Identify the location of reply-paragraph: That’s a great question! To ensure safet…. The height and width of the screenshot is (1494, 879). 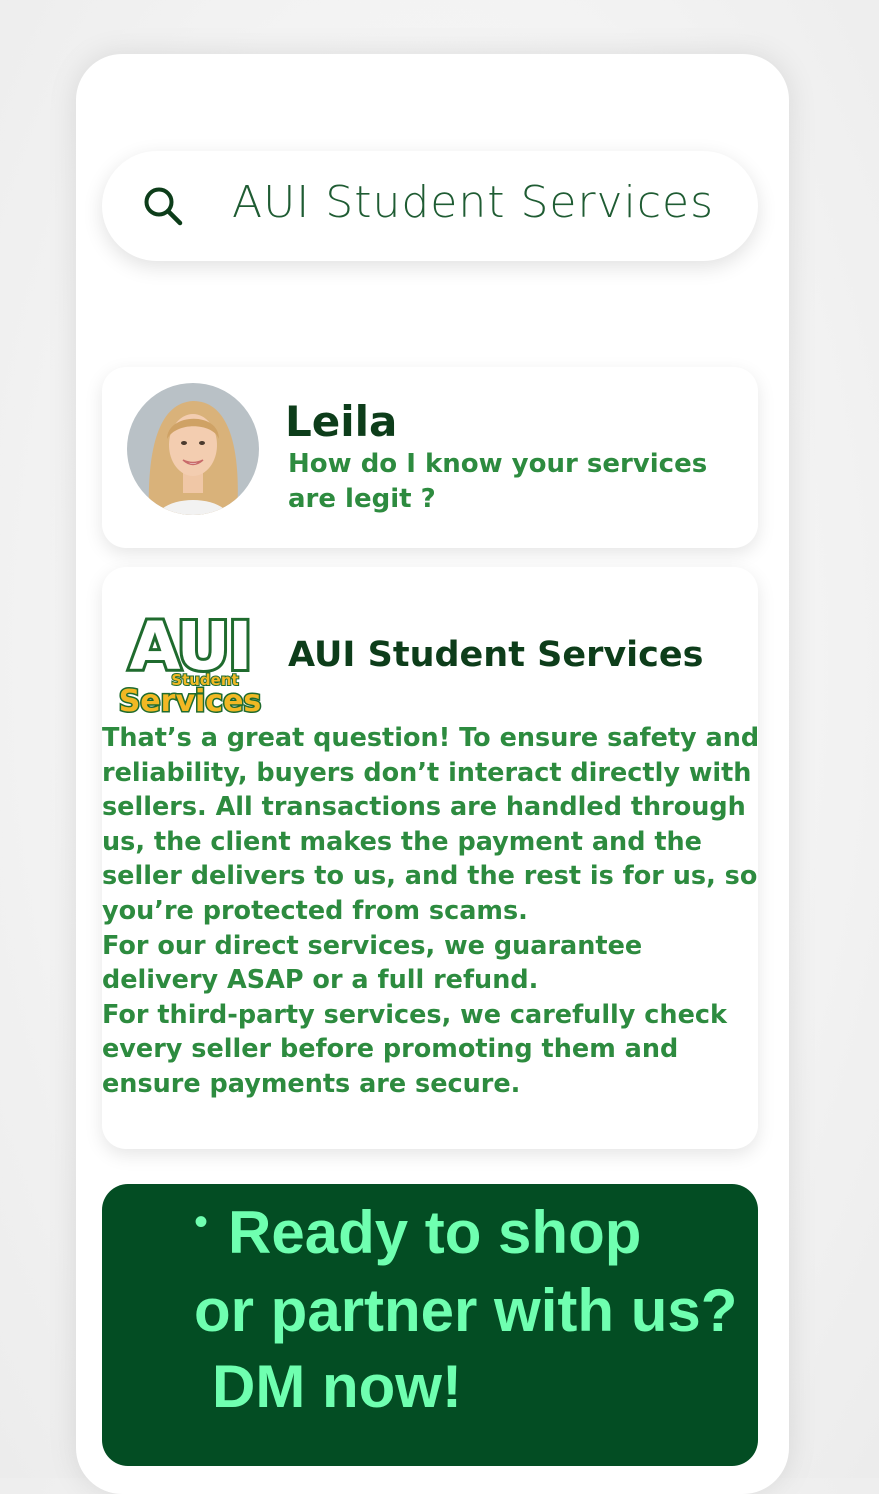
(431, 824).